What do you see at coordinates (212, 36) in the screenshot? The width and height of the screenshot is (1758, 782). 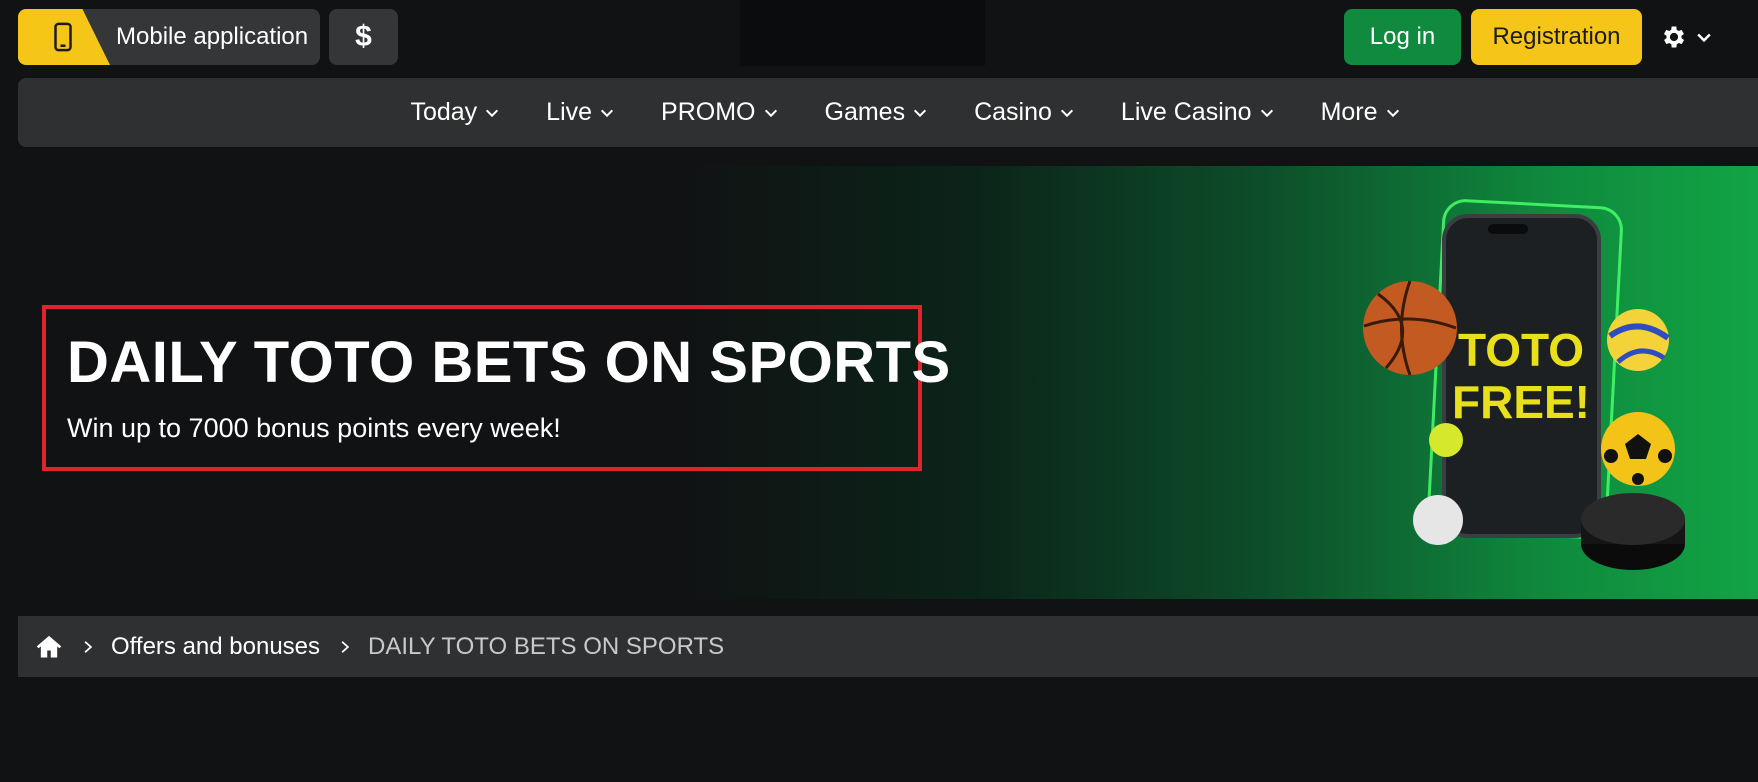 I see `mobile-application-label: Mobile application` at bounding box center [212, 36].